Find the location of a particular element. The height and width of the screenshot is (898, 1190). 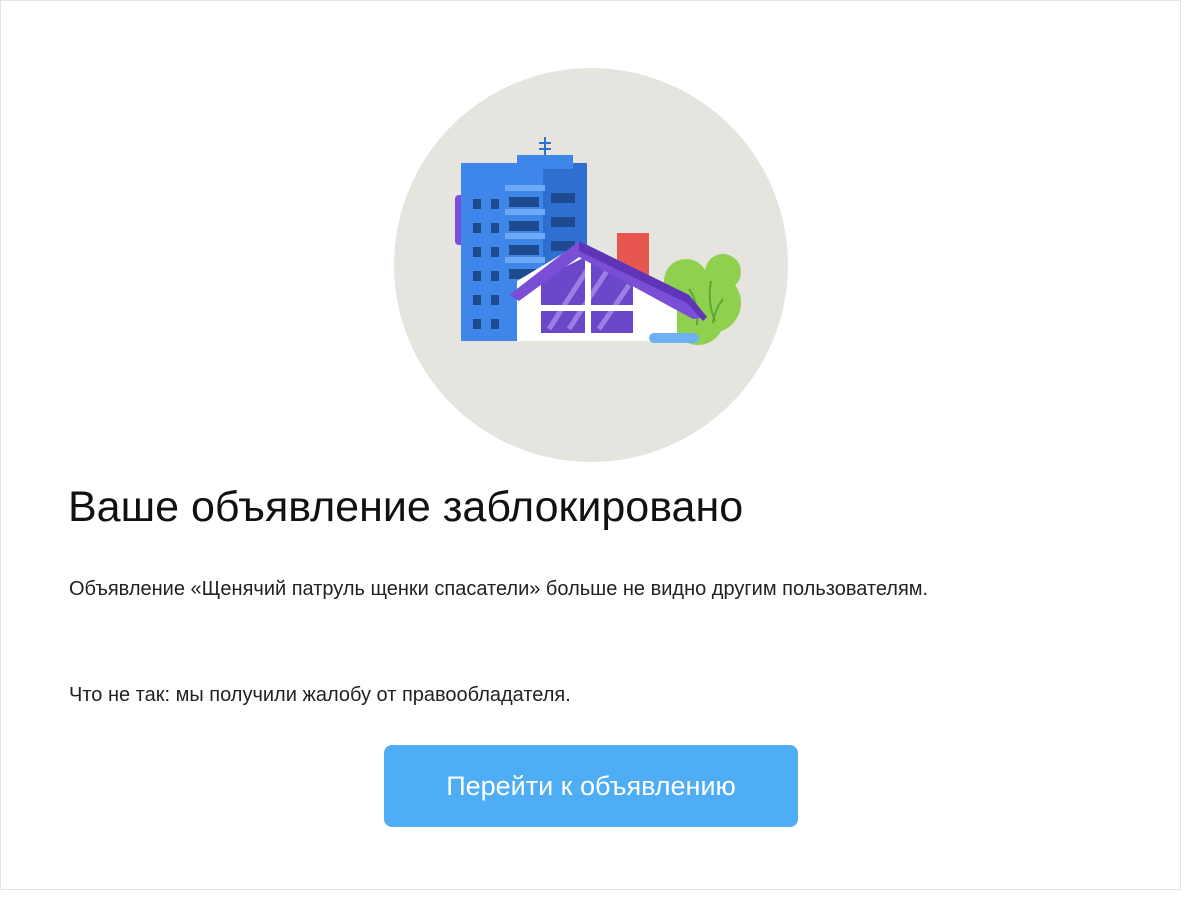

building-house-image is located at coordinates (591, 265).